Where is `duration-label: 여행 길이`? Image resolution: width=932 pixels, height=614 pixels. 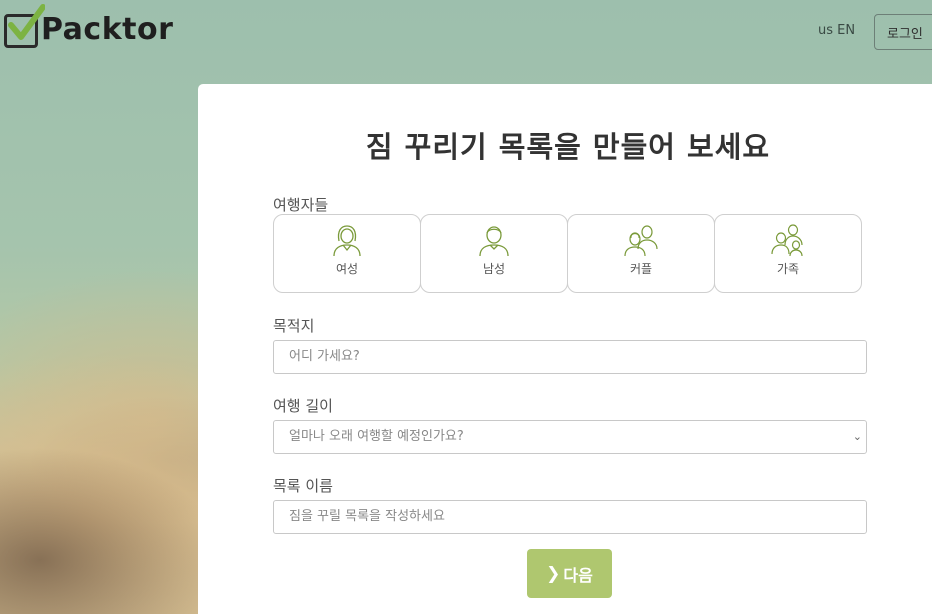 duration-label: 여행 길이 is located at coordinates (303, 406).